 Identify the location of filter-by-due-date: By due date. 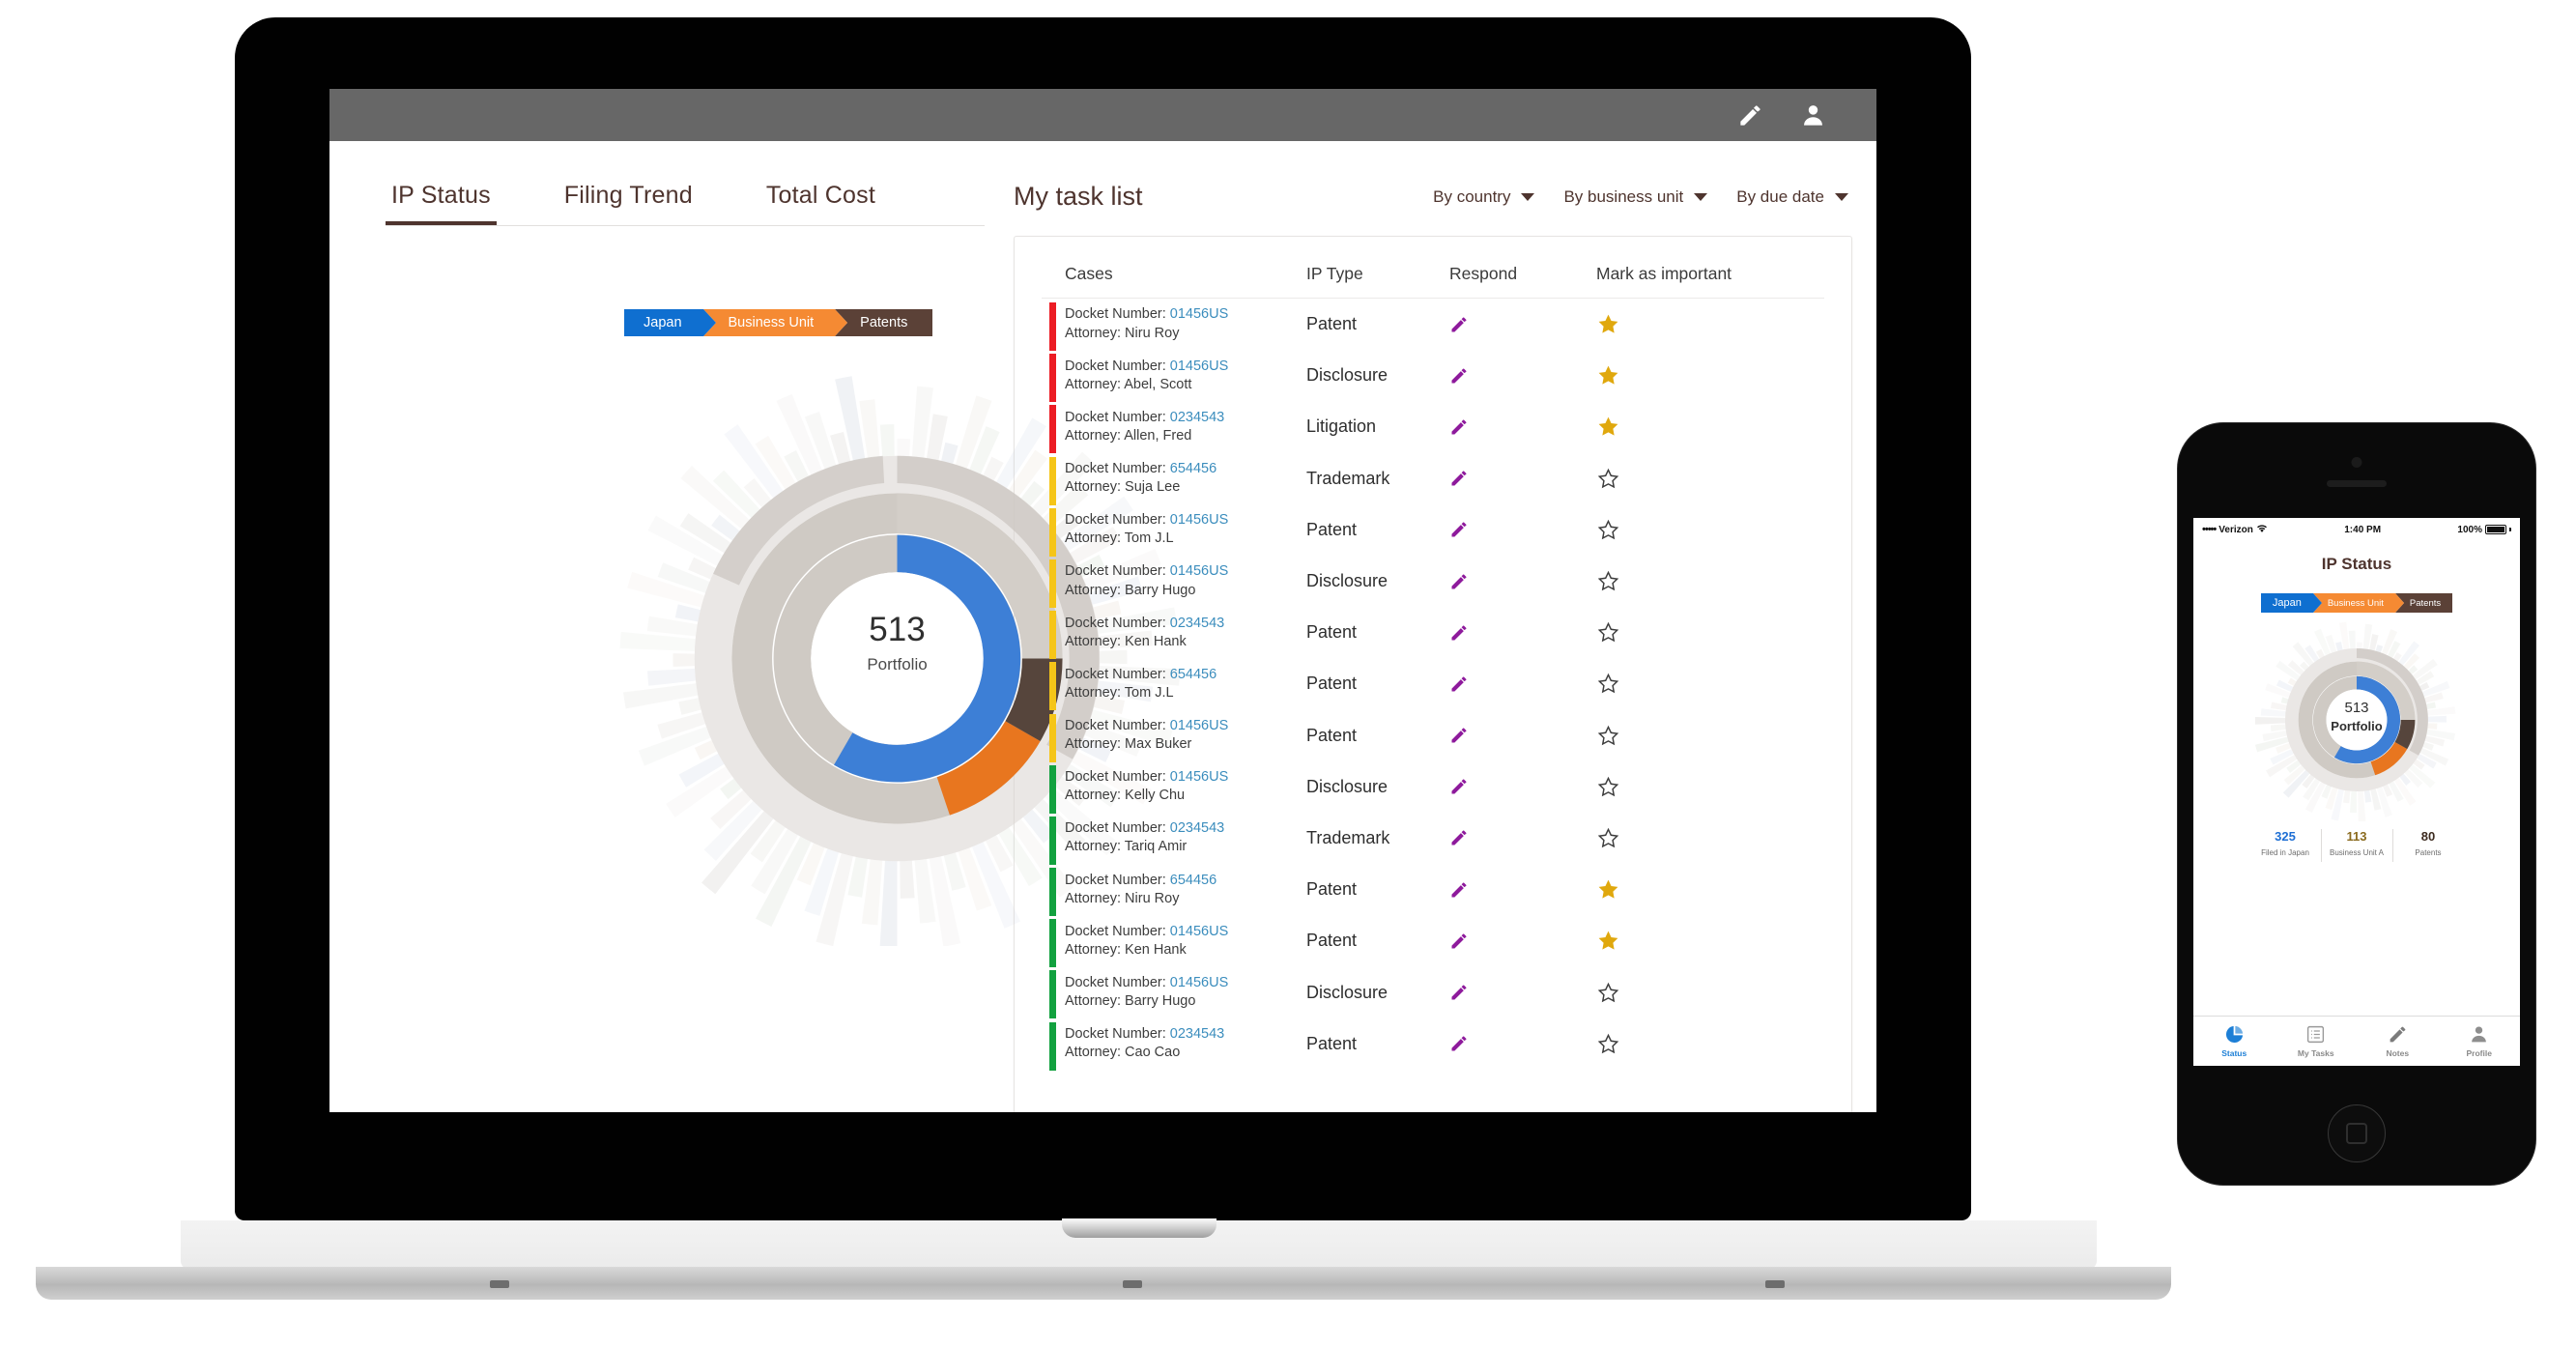
(1792, 197).